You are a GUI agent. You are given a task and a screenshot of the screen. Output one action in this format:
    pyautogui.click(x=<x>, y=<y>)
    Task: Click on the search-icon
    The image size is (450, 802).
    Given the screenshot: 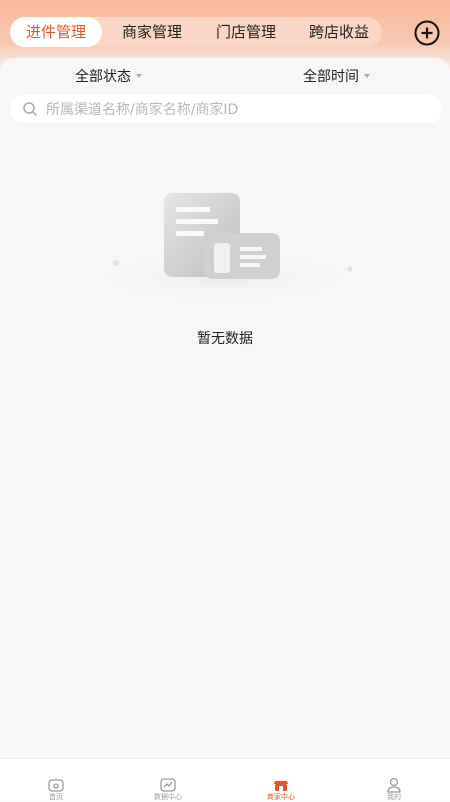 What is the action you would take?
    pyautogui.click(x=30, y=109)
    